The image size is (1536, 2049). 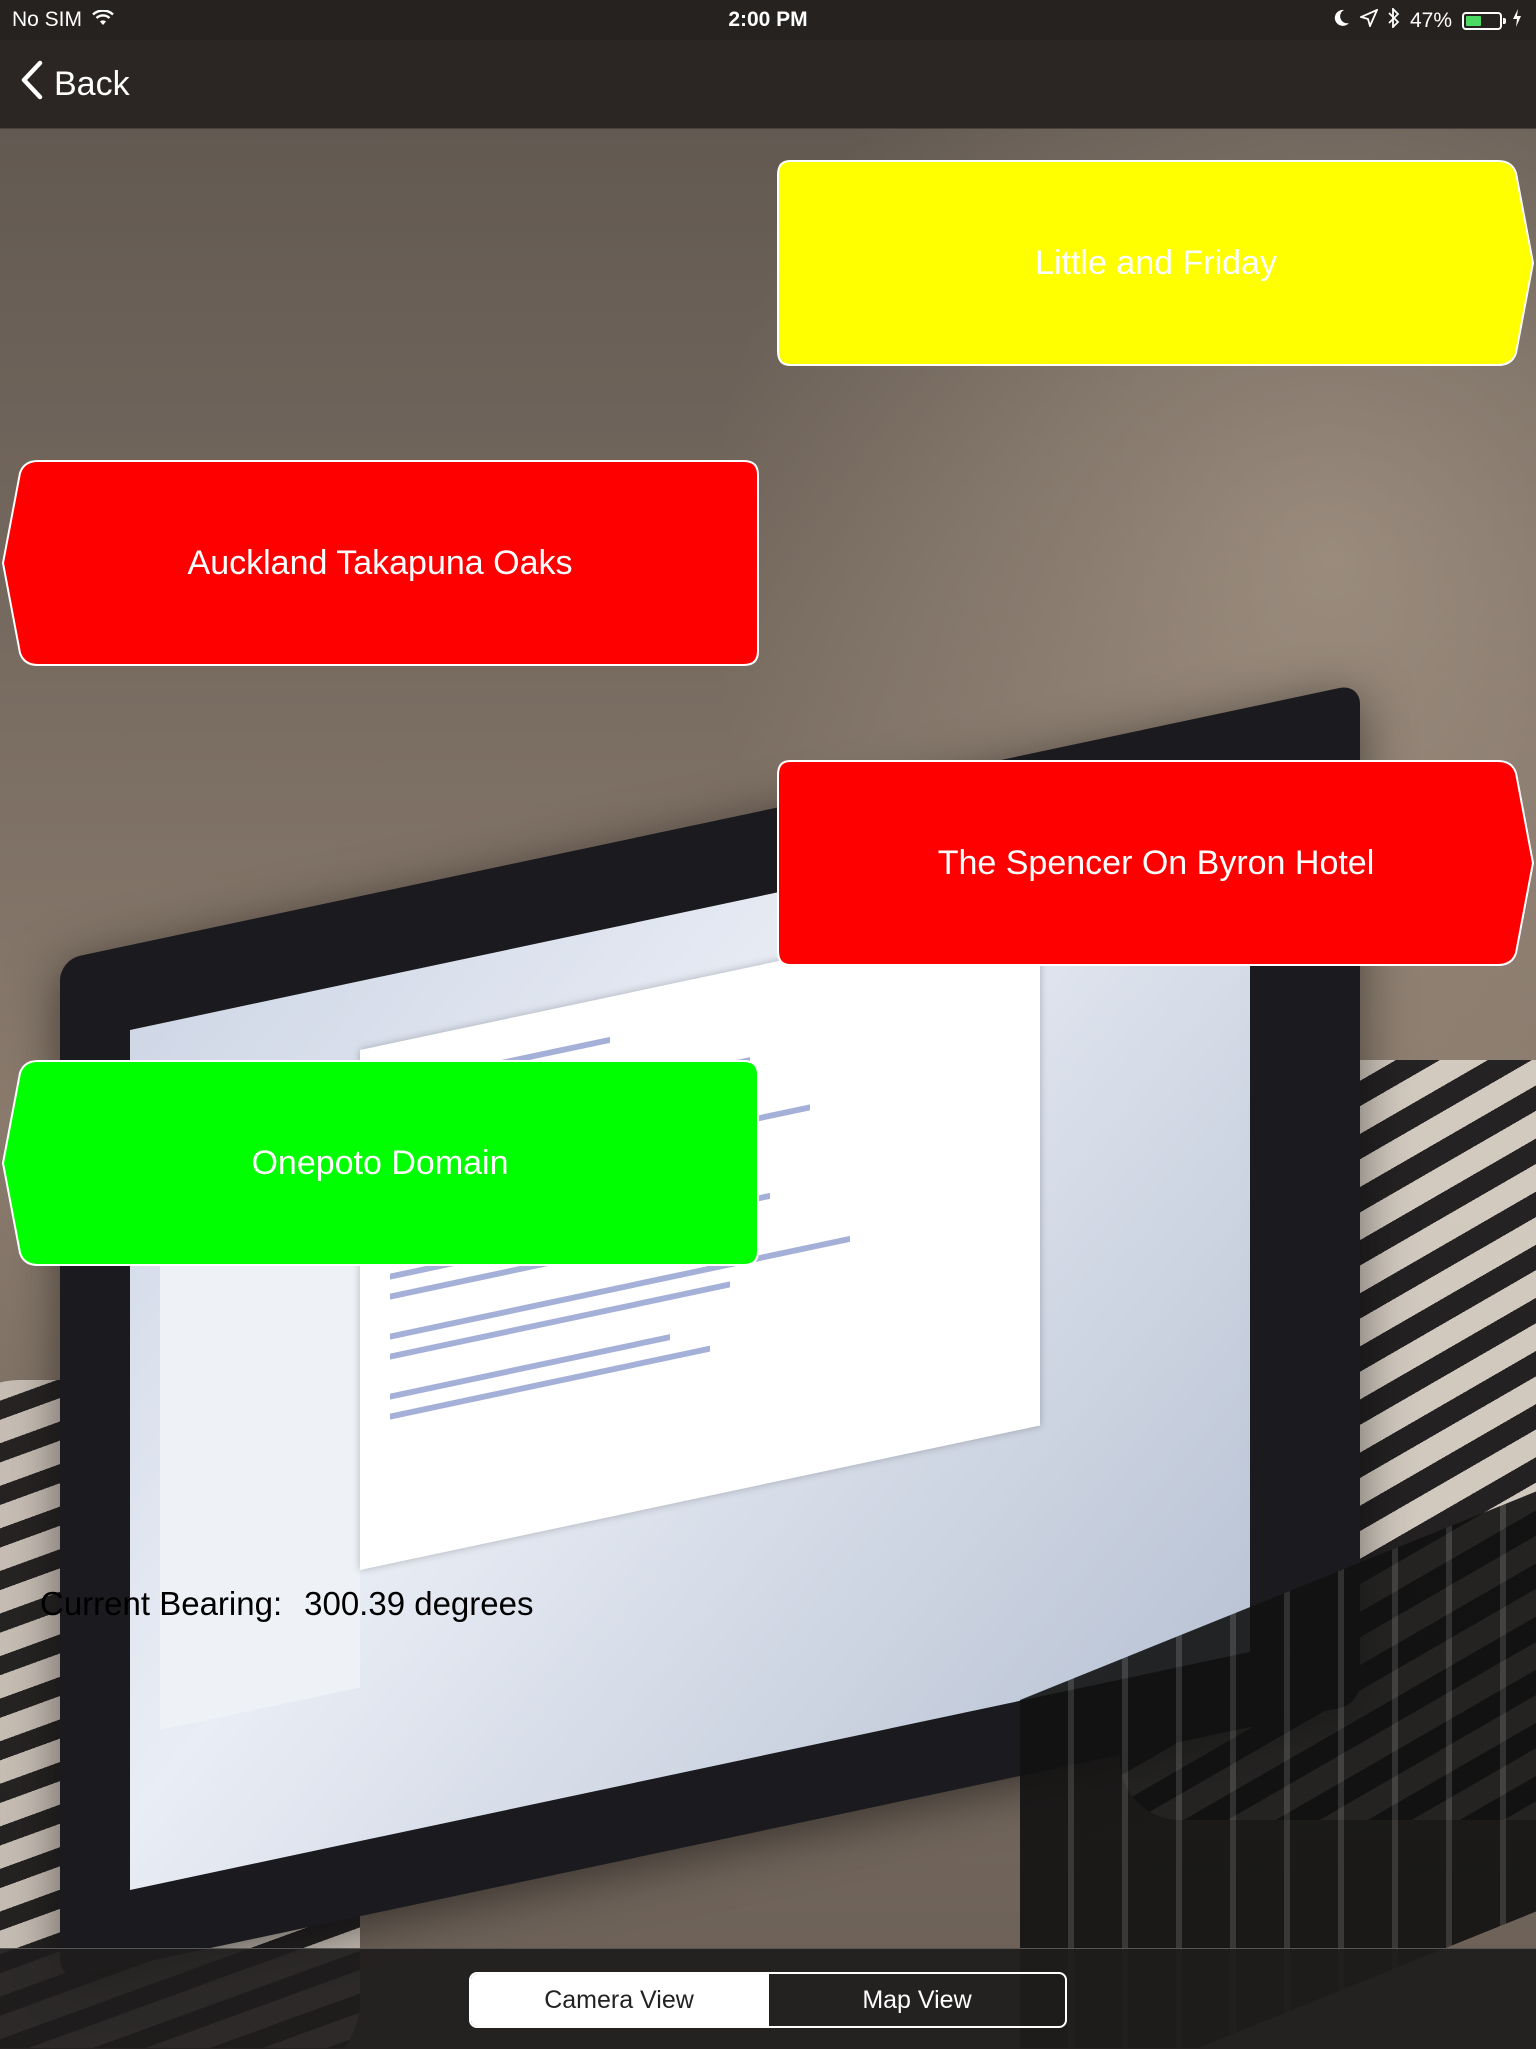 I want to click on ar-label-spencer-on-byron: The Spencer On Byron Hotel, so click(x=1156, y=863).